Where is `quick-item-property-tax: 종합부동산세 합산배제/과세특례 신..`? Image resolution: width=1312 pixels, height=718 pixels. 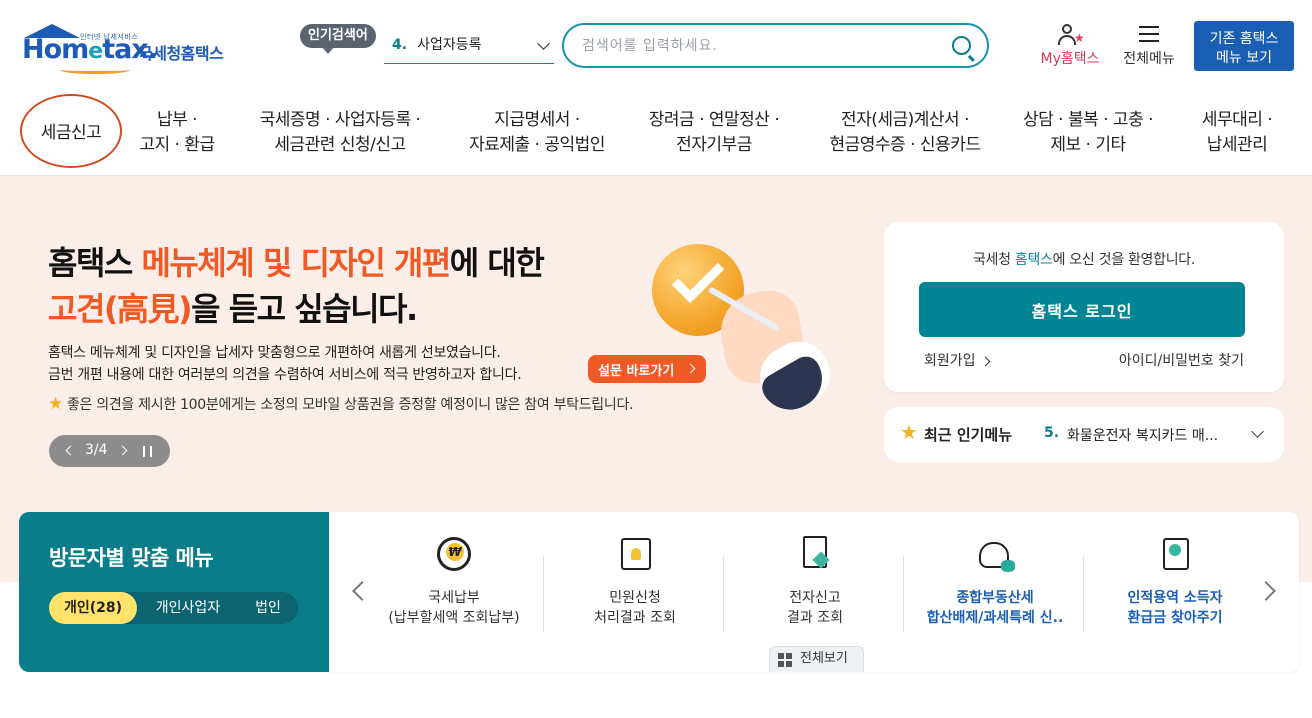 quick-item-property-tax: 종합부동산세 합산배제/과세특례 신.. is located at coordinates (995, 586).